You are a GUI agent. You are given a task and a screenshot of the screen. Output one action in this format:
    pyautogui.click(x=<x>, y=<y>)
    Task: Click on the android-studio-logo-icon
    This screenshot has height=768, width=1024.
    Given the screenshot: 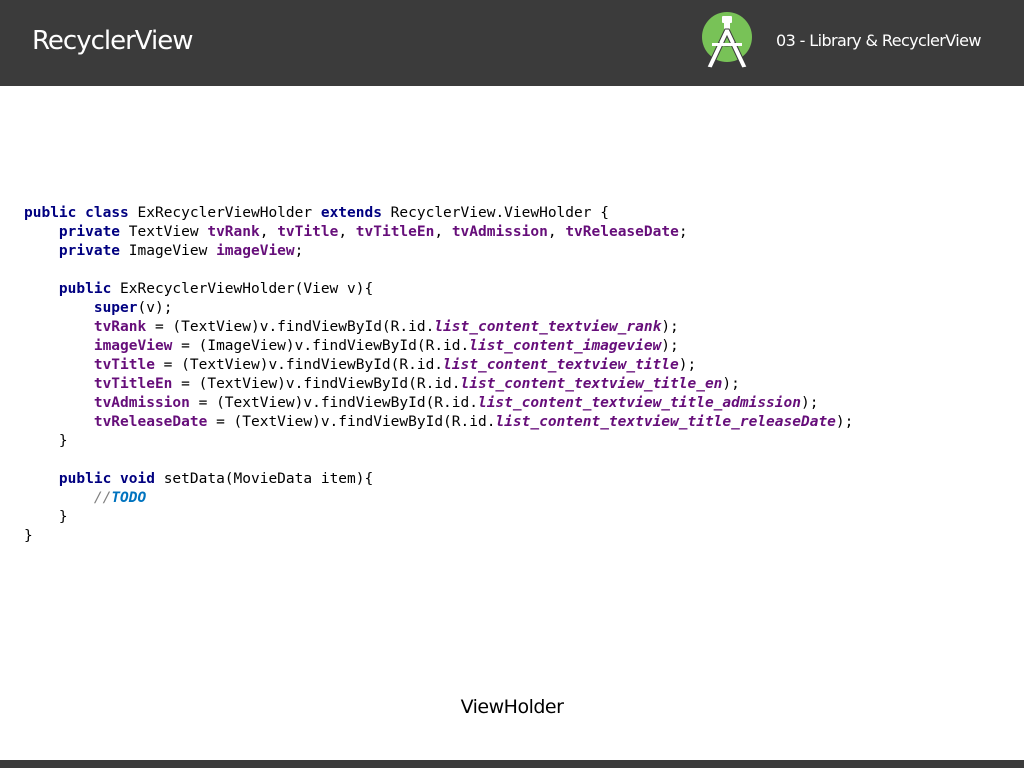 What is the action you would take?
    pyautogui.click(x=727, y=40)
    